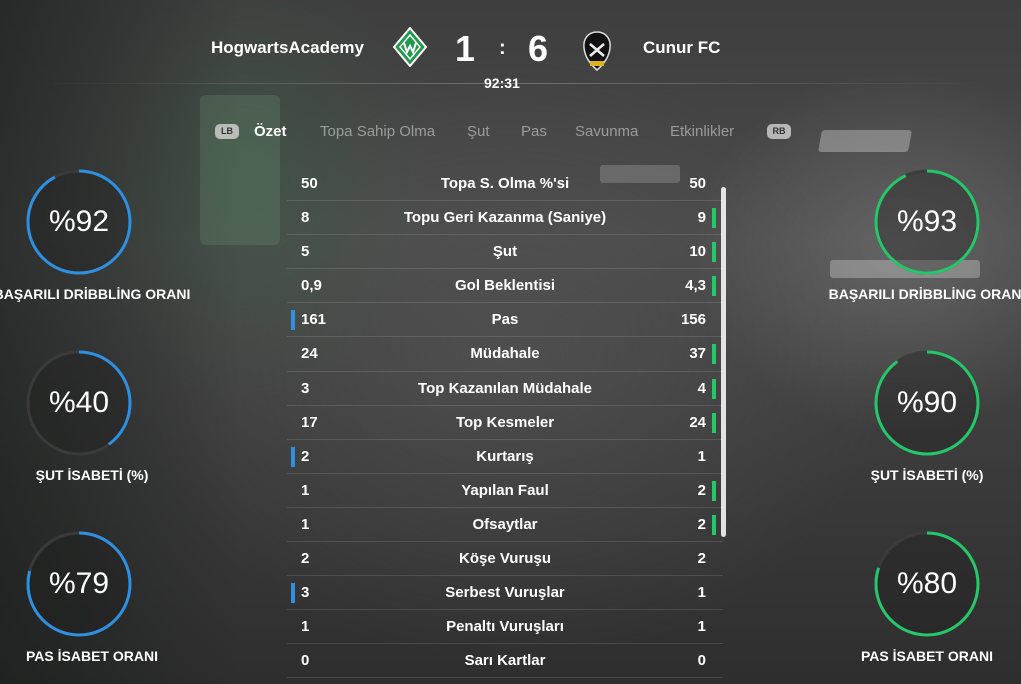  Describe the element at coordinates (505, 286) in the screenshot. I see `stat-name: Gol Beklentisi` at that location.